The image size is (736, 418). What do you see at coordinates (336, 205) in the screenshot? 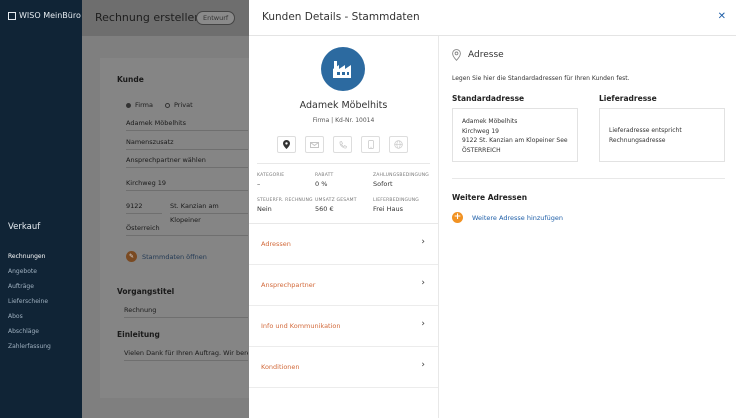
I see `detail-umsatz: UMSATZ GESAMT 560 €` at bounding box center [336, 205].